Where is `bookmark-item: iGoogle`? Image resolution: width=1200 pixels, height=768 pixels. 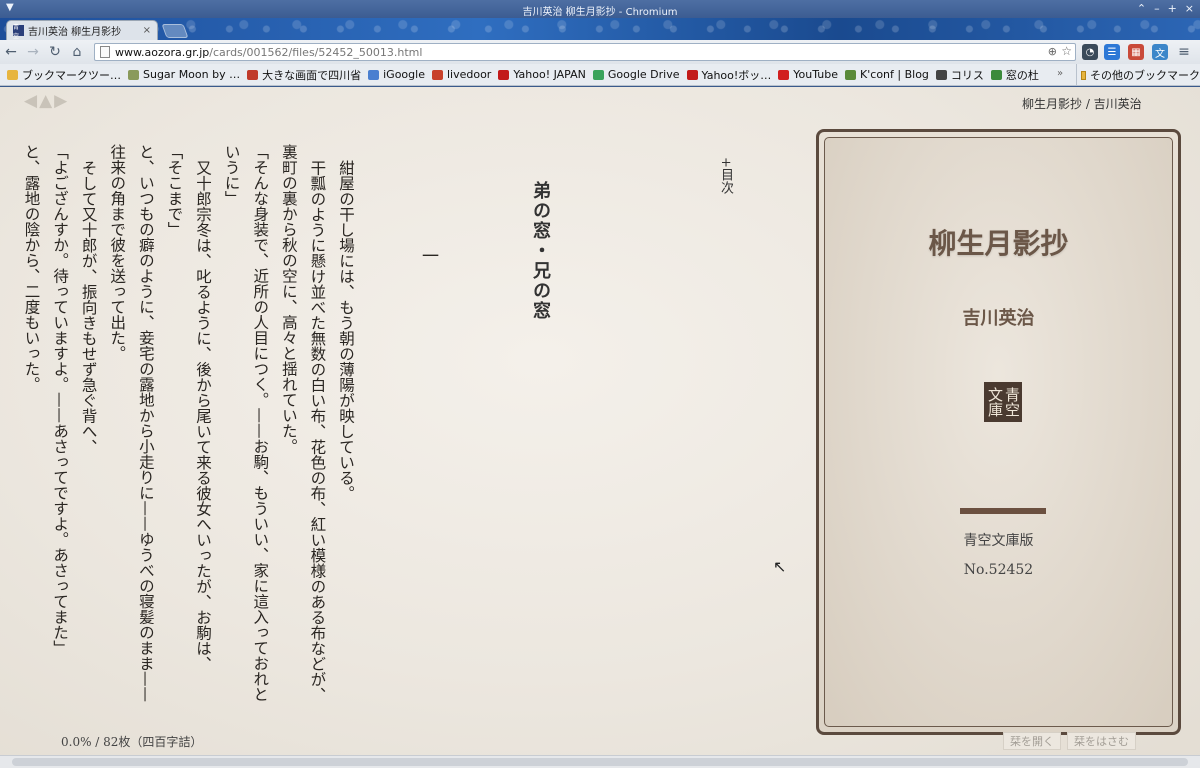 bookmark-item: iGoogle is located at coordinates (396, 74).